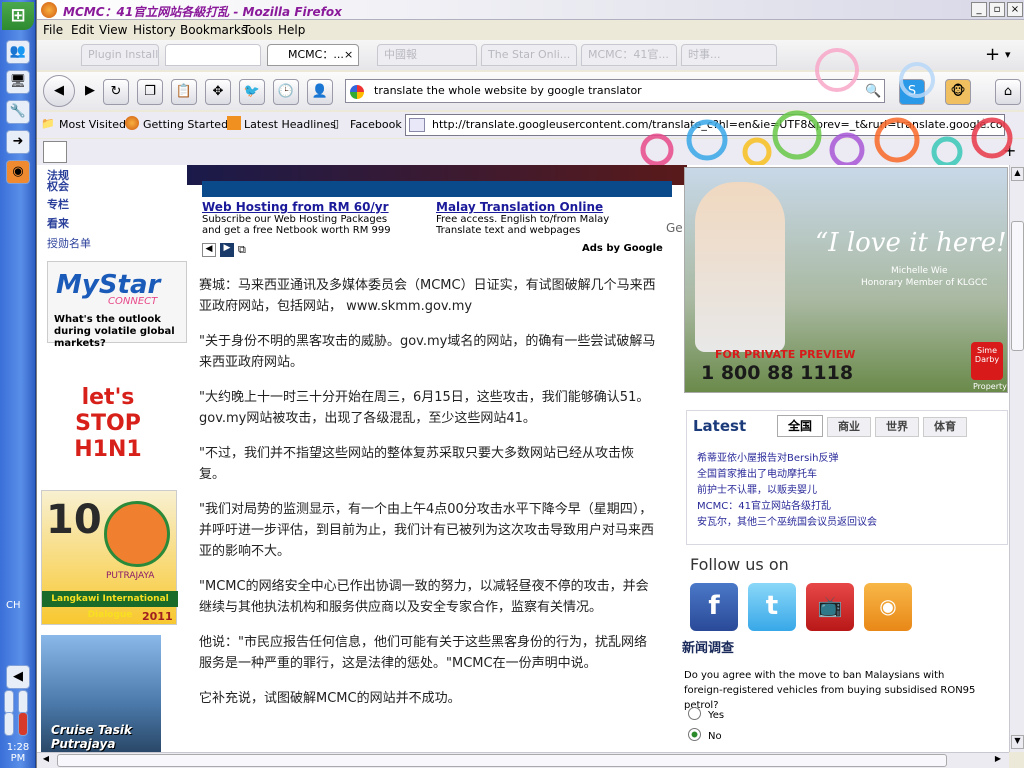 This screenshot has height=768, width=1024. Describe the element at coordinates (92, 124) in the screenshot. I see `bookmark-most-visited: Most Visited` at that location.